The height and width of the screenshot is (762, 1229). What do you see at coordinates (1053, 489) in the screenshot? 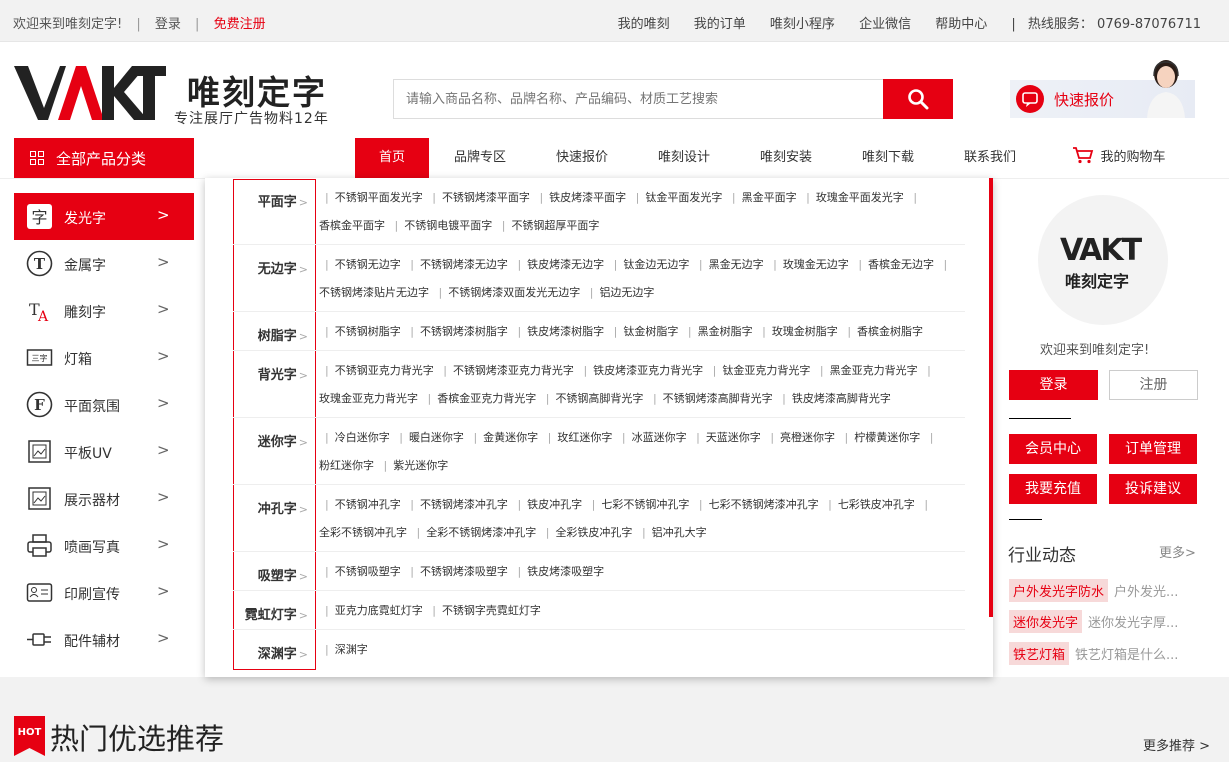
I see `recharge-button: 我要充值` at bounding box center [1053, 489].